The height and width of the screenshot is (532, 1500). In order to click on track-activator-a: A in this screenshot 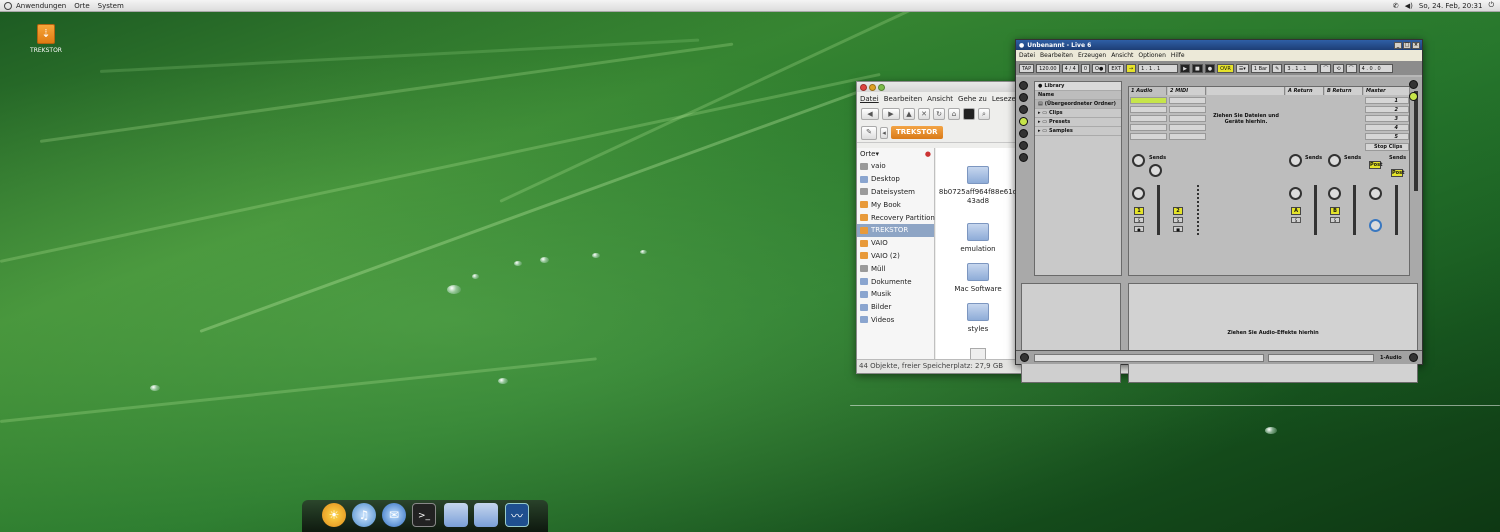, I will do `click(1296, 211)`.